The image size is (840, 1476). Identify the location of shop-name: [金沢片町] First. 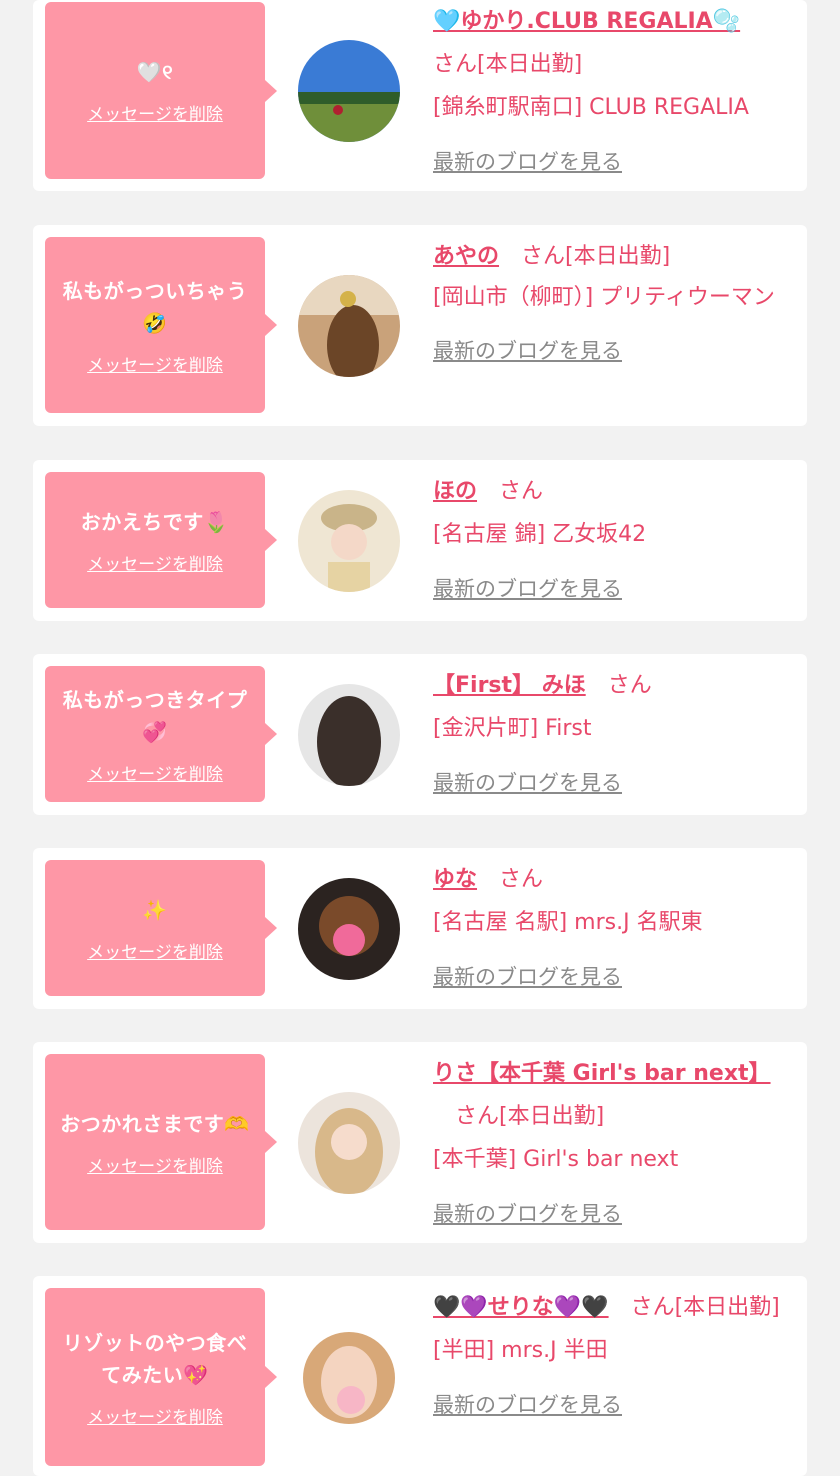
(512, 728).